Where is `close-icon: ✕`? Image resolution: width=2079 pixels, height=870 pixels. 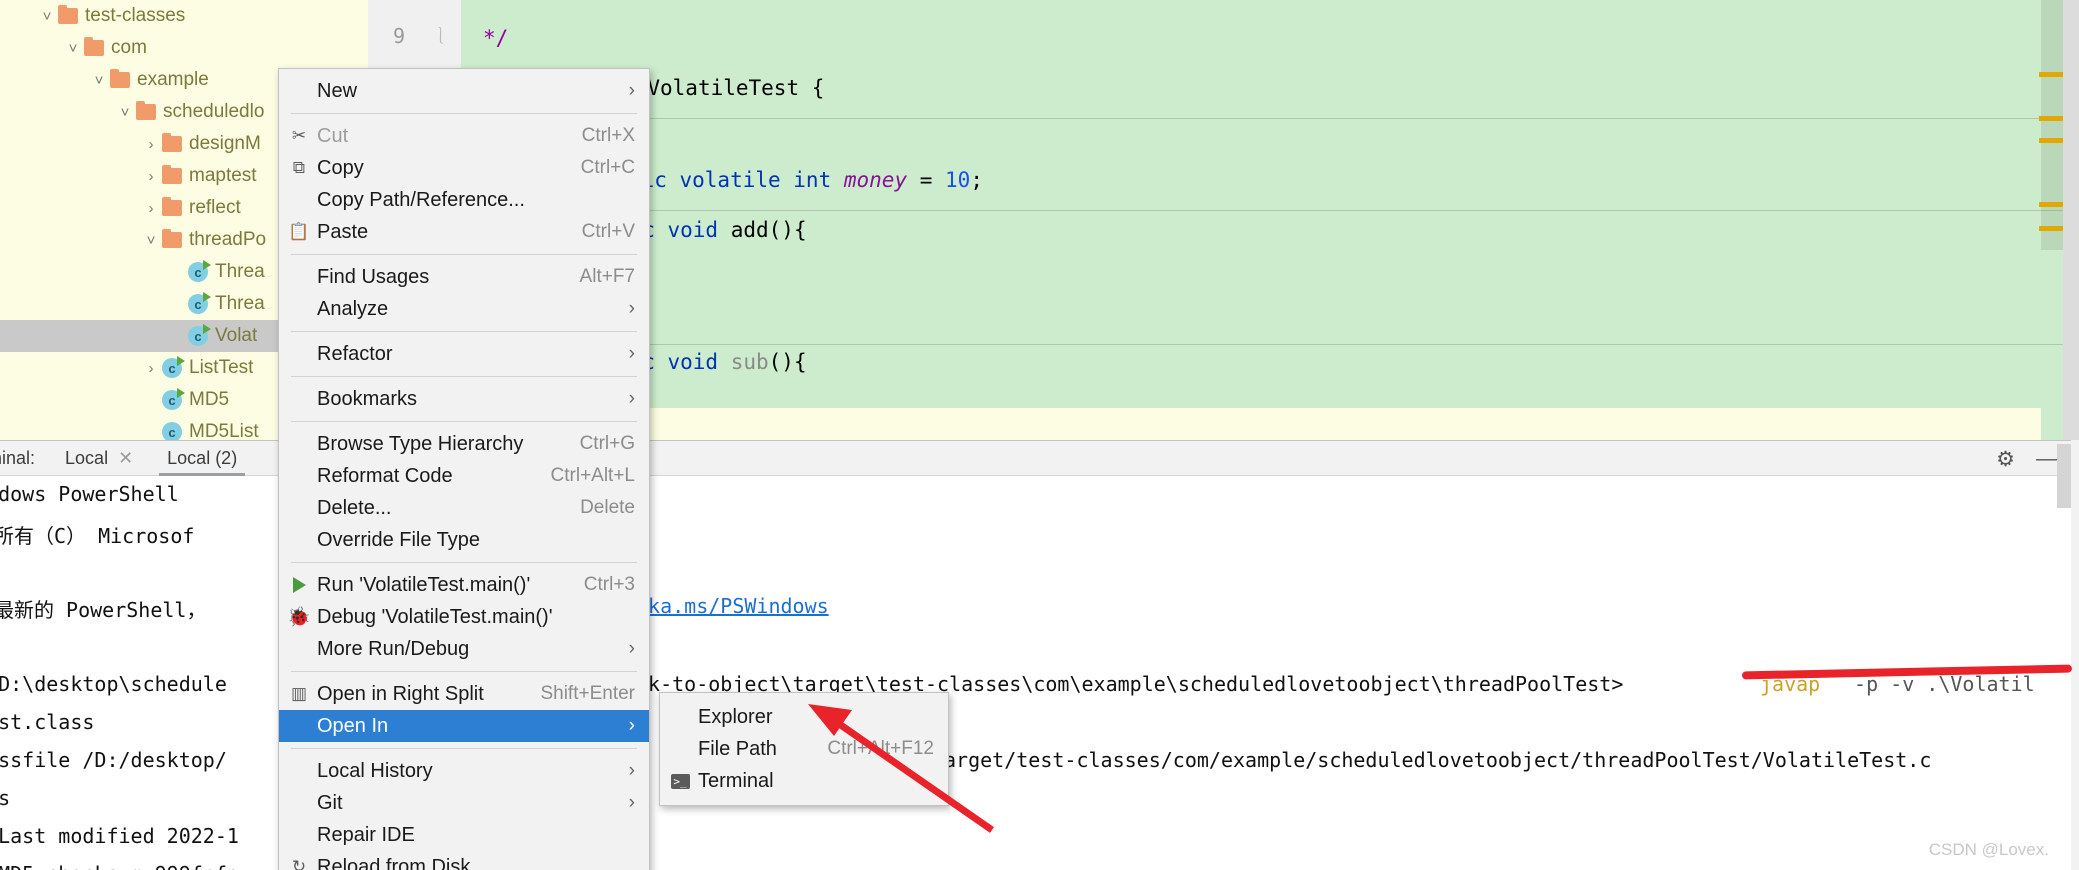
close-icon: ✕ is located at coordinates (125, 458).